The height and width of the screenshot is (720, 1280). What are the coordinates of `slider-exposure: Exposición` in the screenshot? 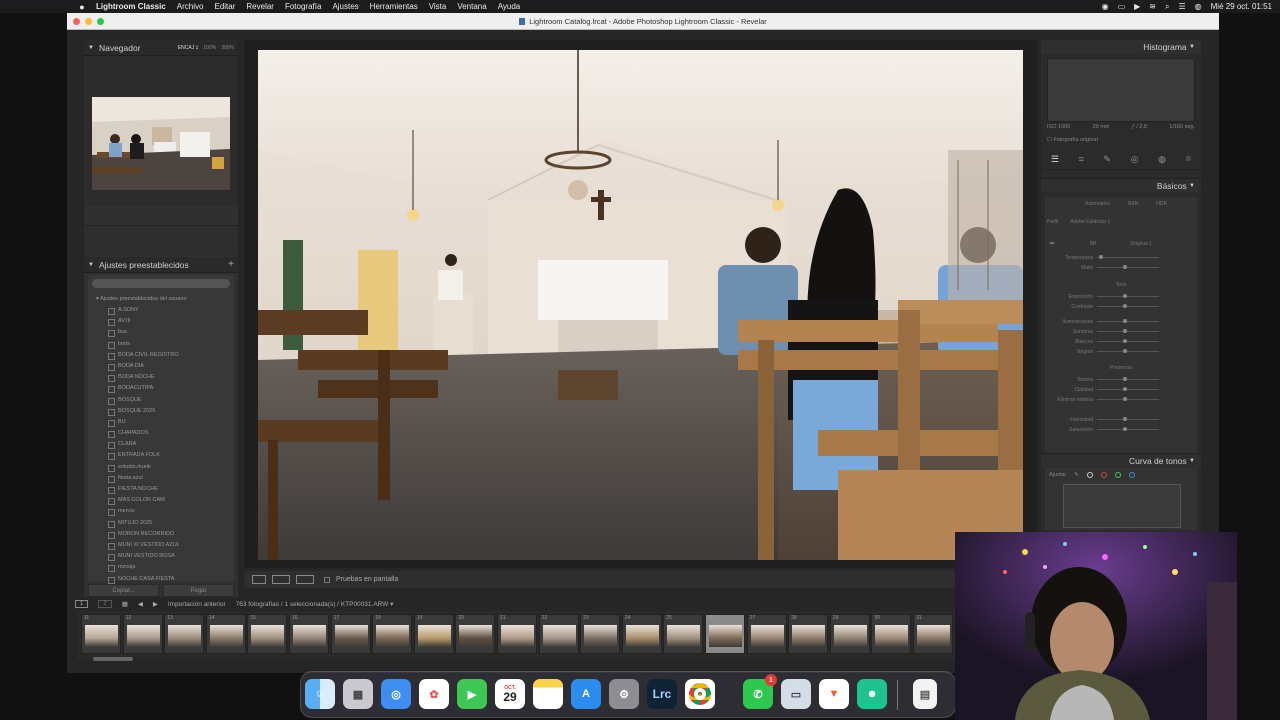 It's located at (1121, 296).